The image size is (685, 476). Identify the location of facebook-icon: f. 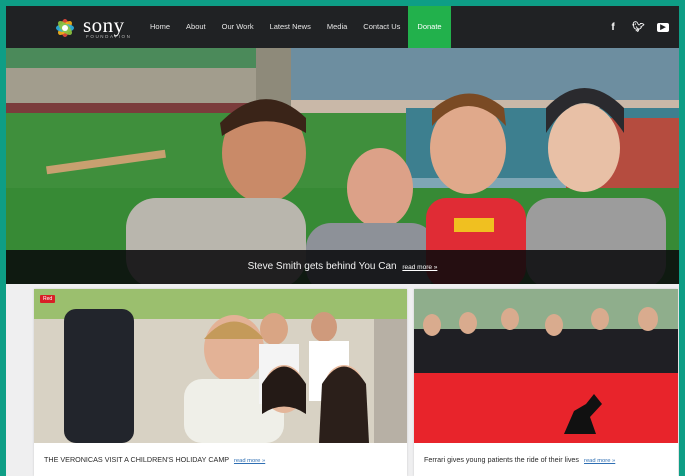
(613, 27).